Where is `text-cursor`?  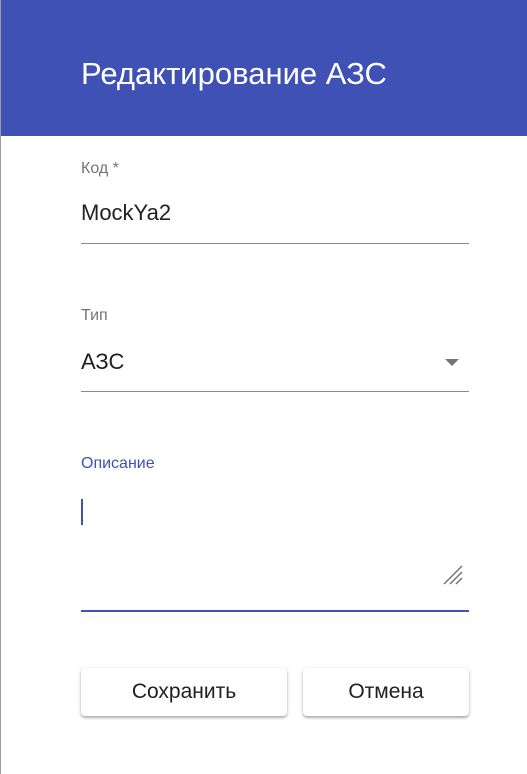 text-cursor is located at coordinates (82, 512).